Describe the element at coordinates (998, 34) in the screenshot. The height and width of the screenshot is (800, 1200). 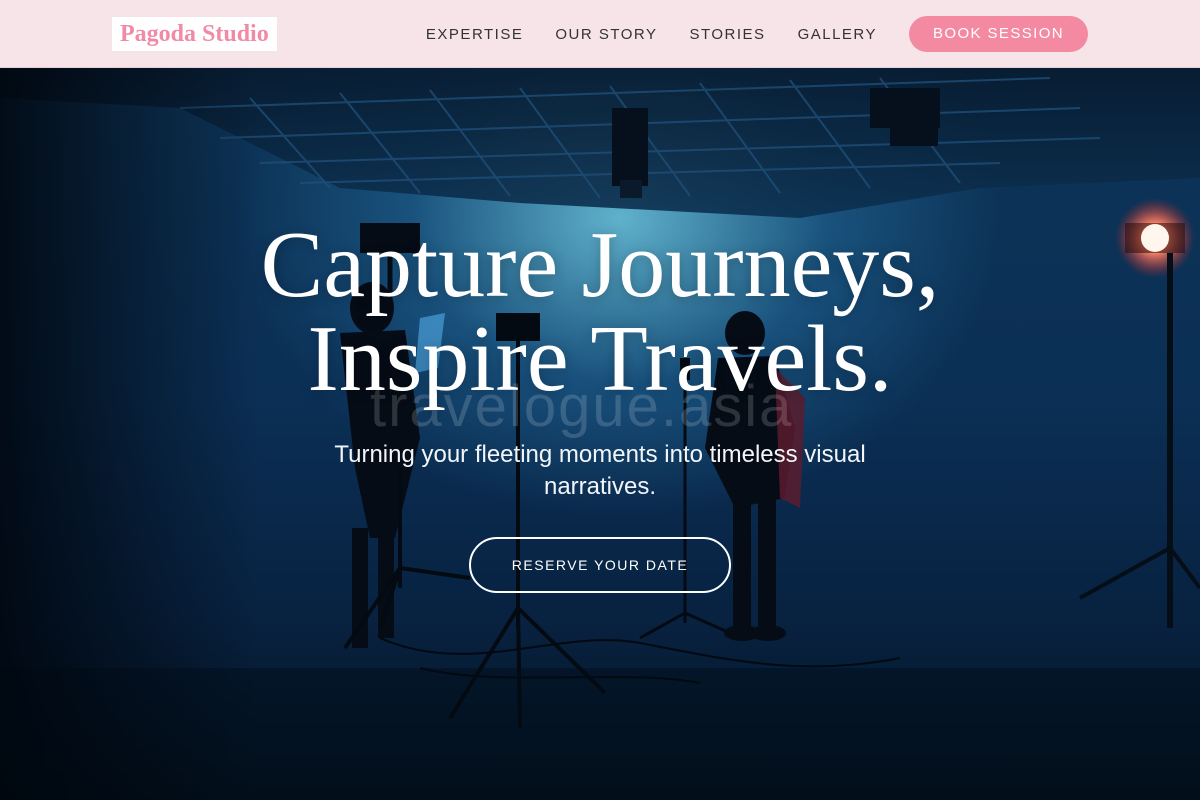
I see `book-session-button: BOOK SESSION` at that location.